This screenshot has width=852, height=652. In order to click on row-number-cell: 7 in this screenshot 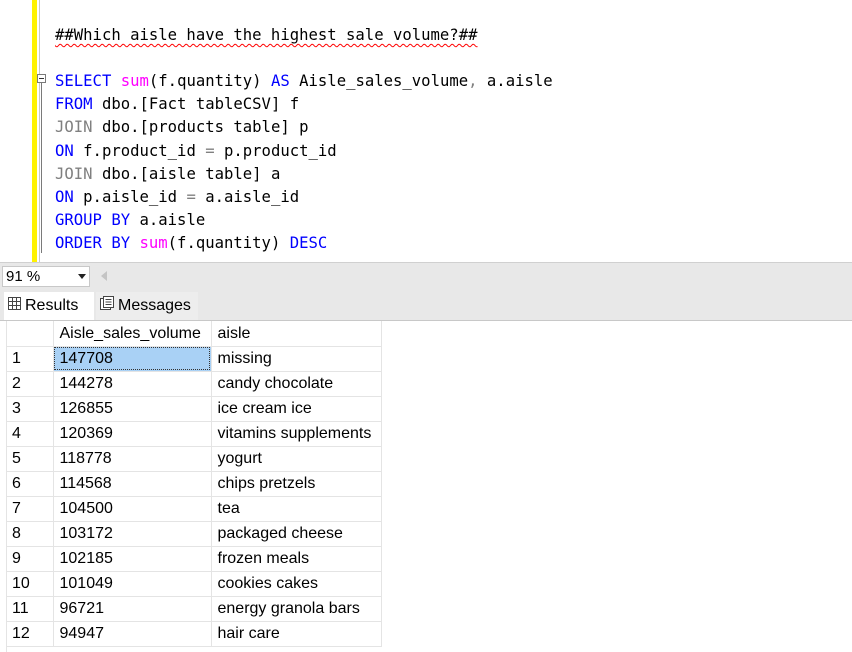, I will do `click(30, 509)`.